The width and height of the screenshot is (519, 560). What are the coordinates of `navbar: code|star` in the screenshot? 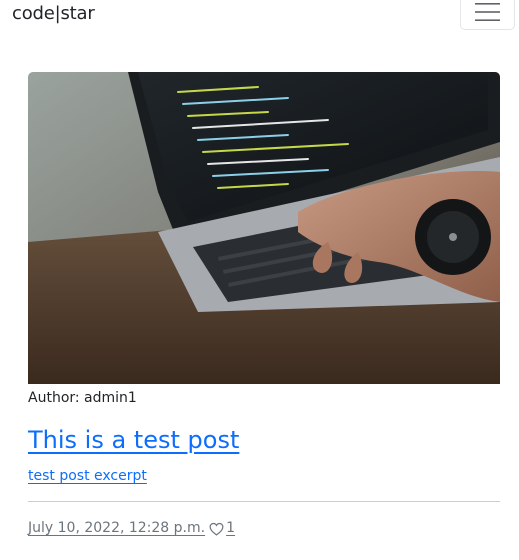 It's located at (259, 20).